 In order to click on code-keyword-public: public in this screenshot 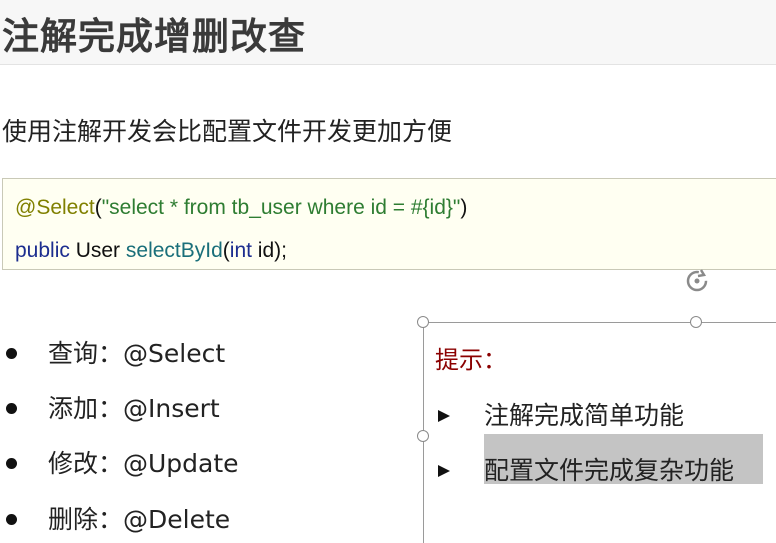, I will do `click(42, 250)`.